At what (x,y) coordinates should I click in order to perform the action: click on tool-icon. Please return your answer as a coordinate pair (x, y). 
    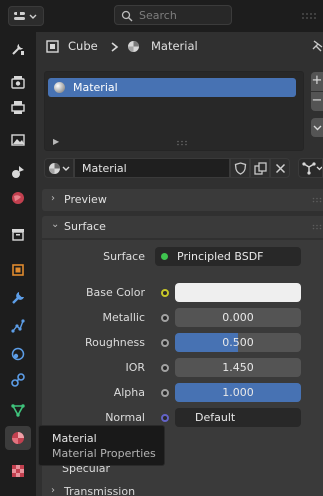
    Looking at the image, I should click on (18, 49).